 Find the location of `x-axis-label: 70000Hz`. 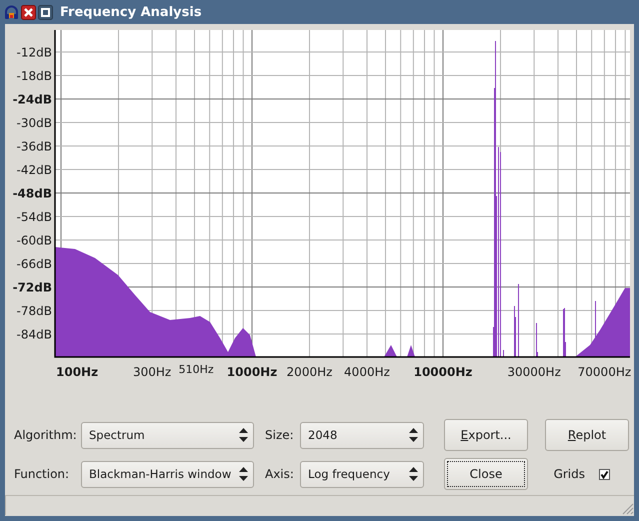

x-axis-label: 70000Hz is located at coordinates (605, 372).